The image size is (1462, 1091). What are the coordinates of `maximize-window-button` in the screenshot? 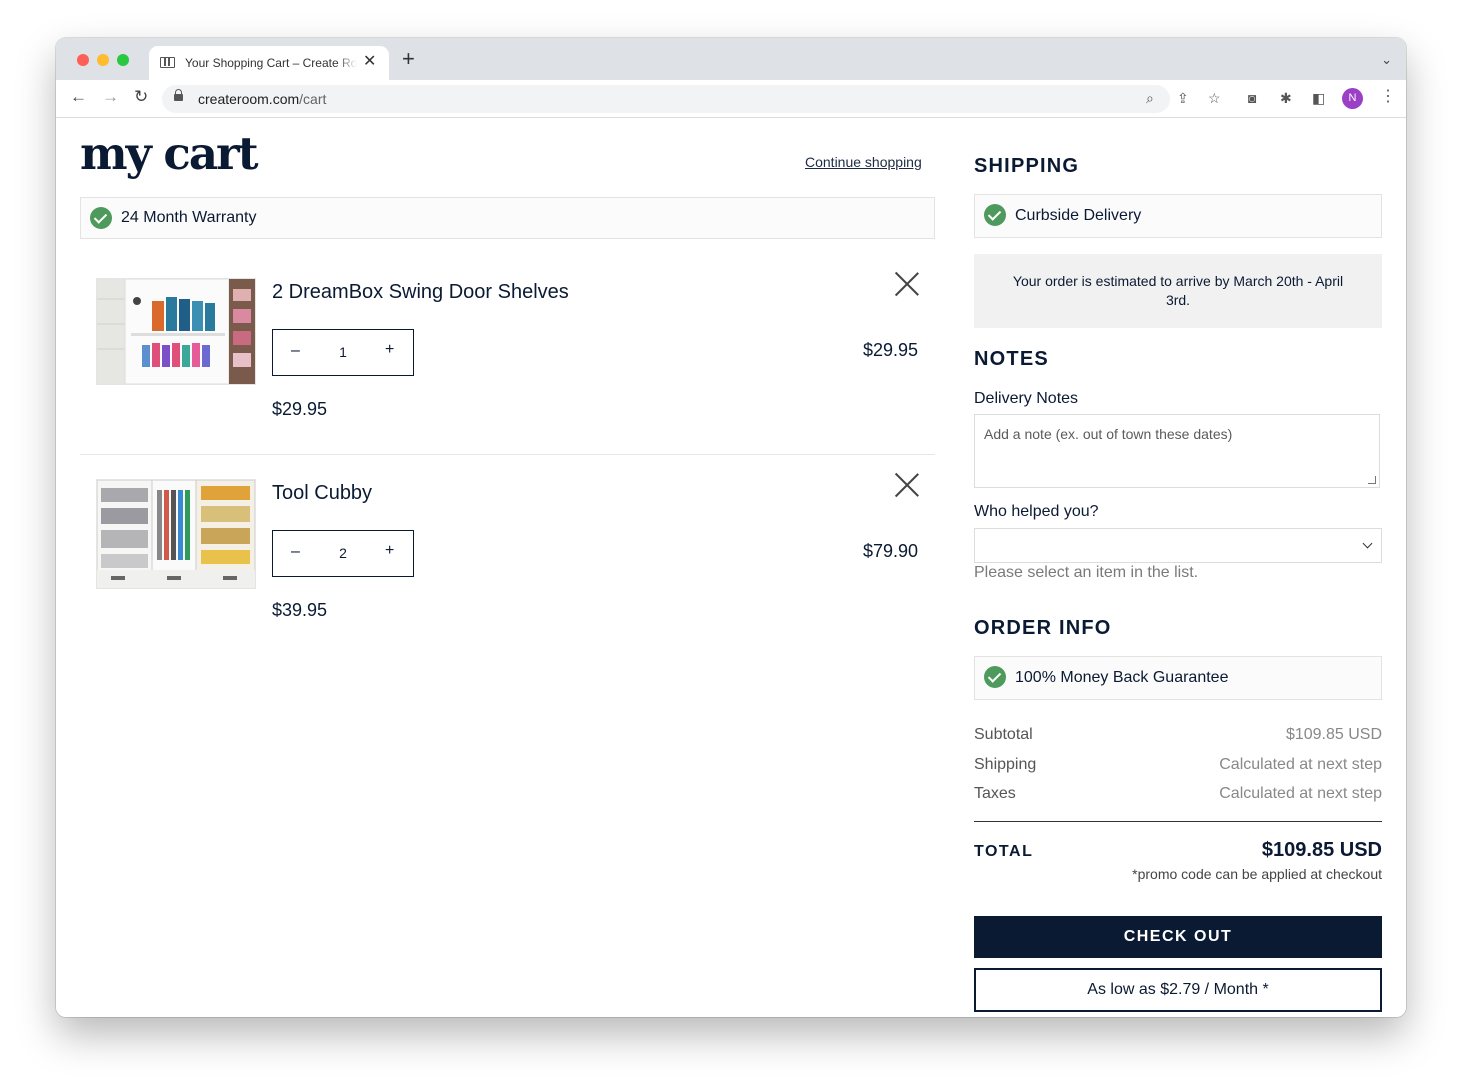 It's located at (123, 60).